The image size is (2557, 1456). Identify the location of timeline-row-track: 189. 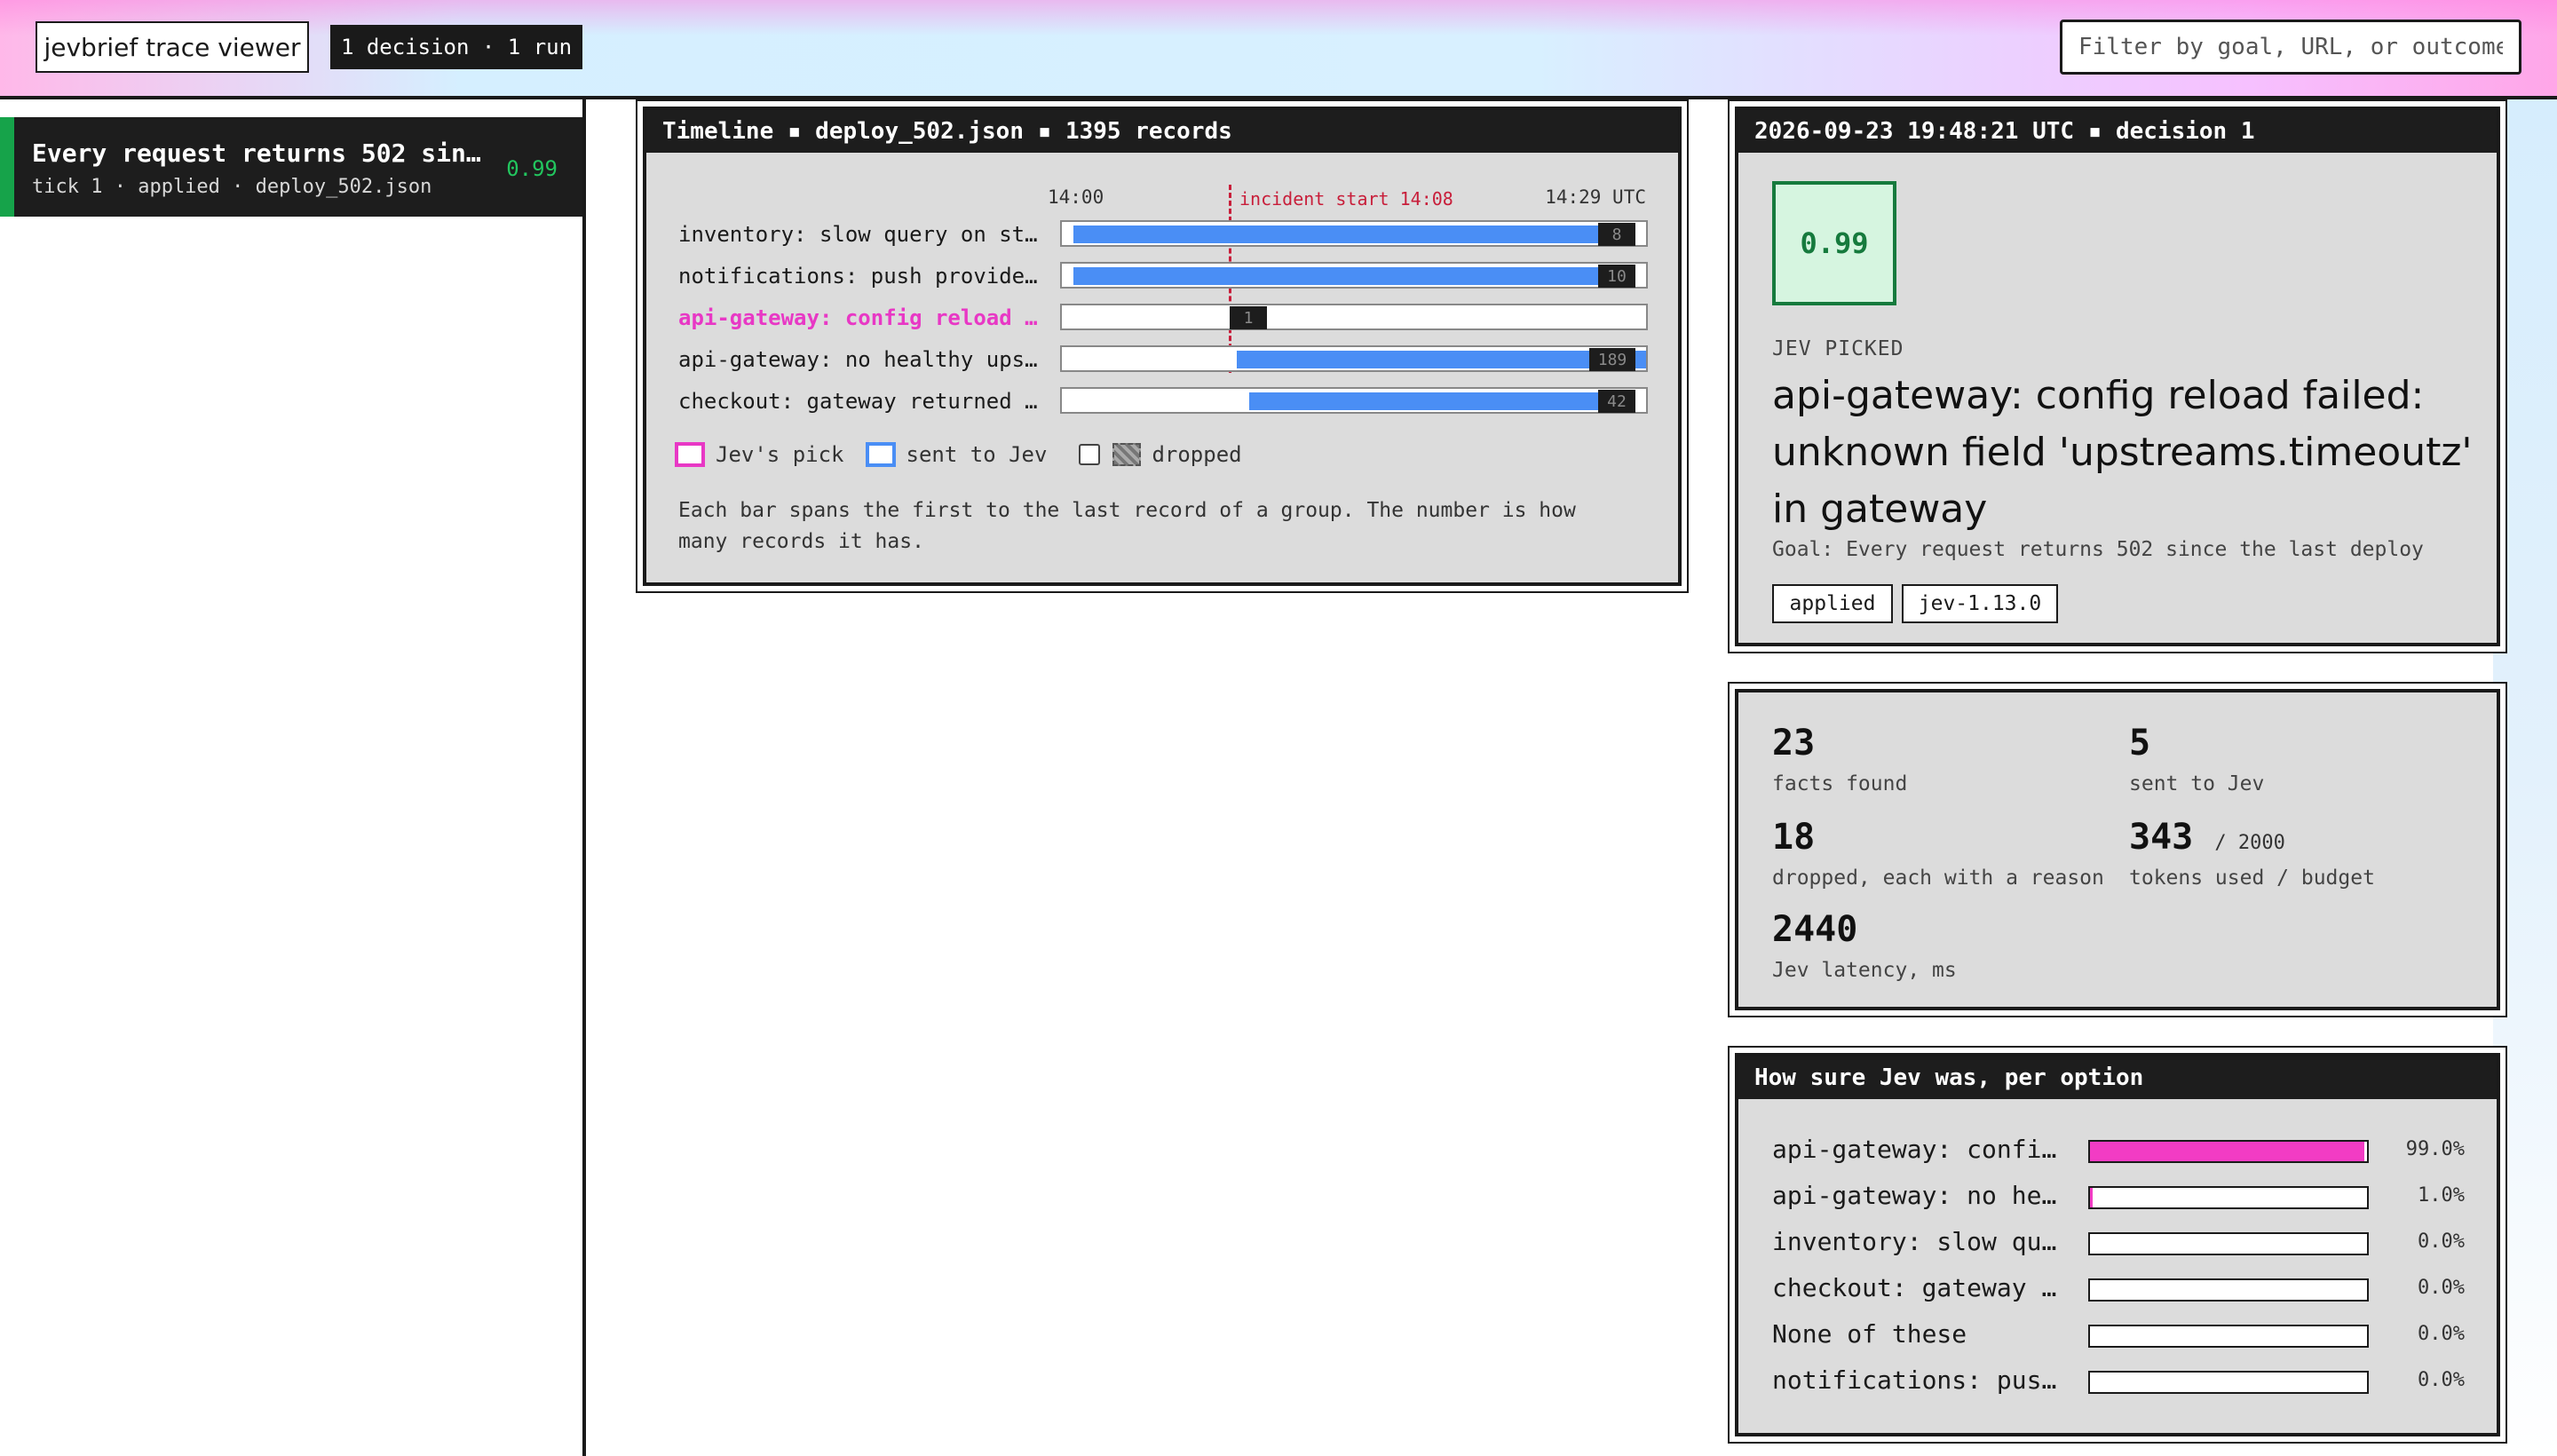
(1354, 358).